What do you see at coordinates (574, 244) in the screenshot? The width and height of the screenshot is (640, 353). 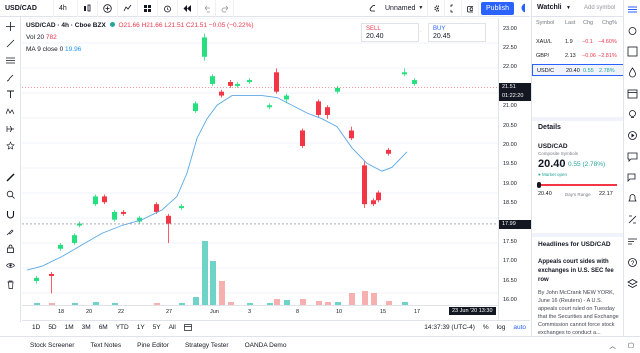 I see `headlines-title: Headlines for USD/CAD` at bounding box center [574, 244].